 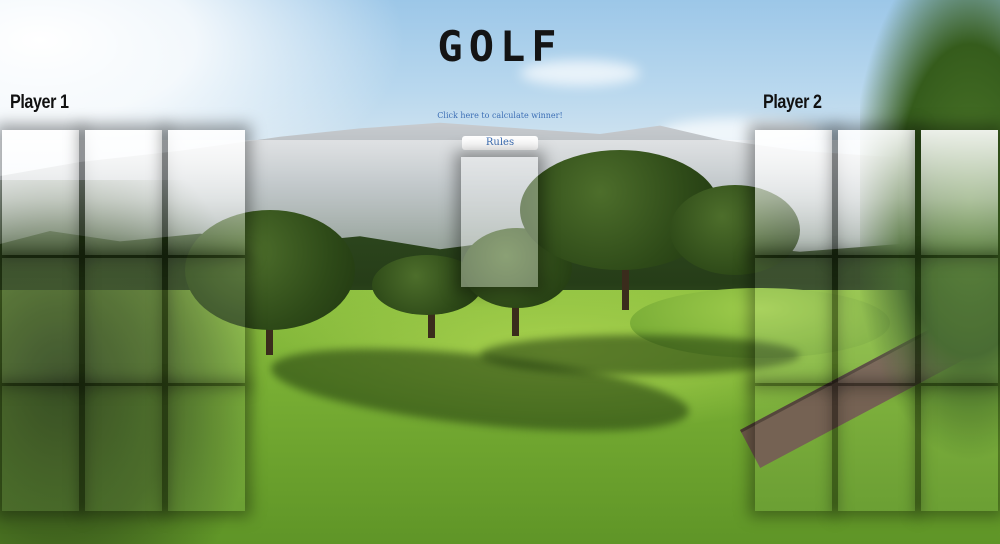 I want to click on tree-shadow, so click(x=640, y=355).